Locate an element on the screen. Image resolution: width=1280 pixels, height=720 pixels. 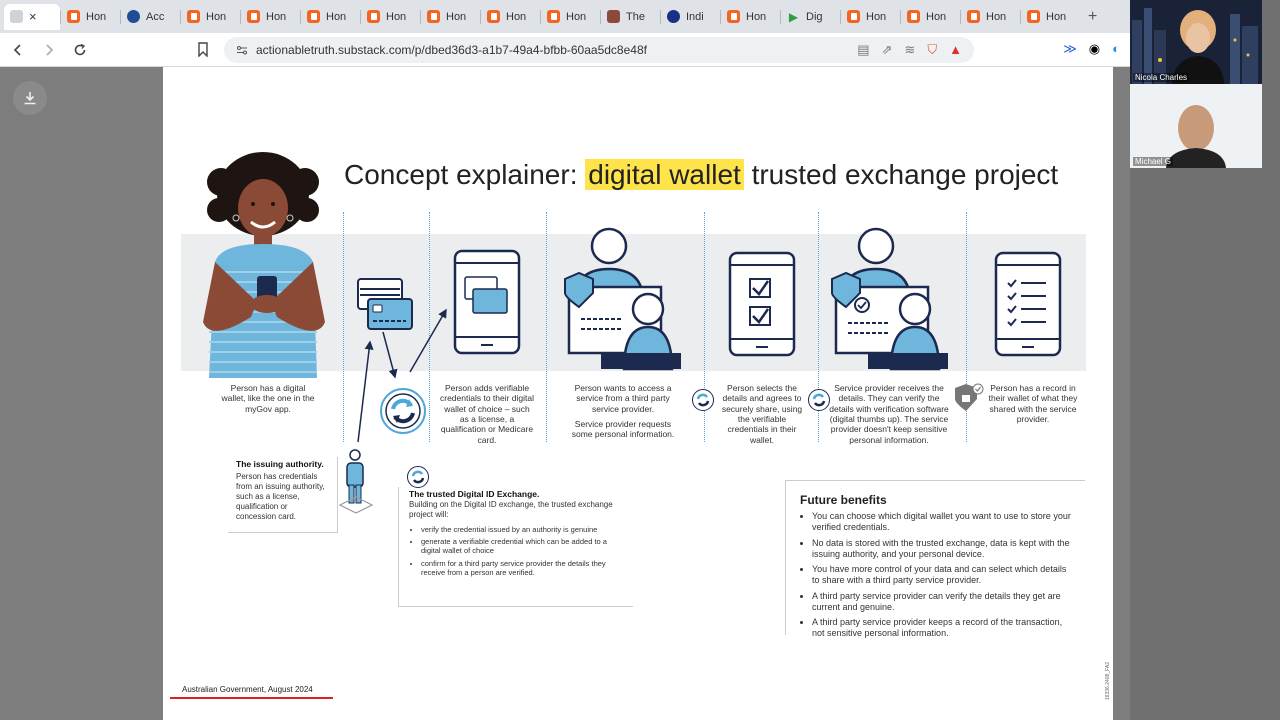
download-button is located at coordinates (30, 98).